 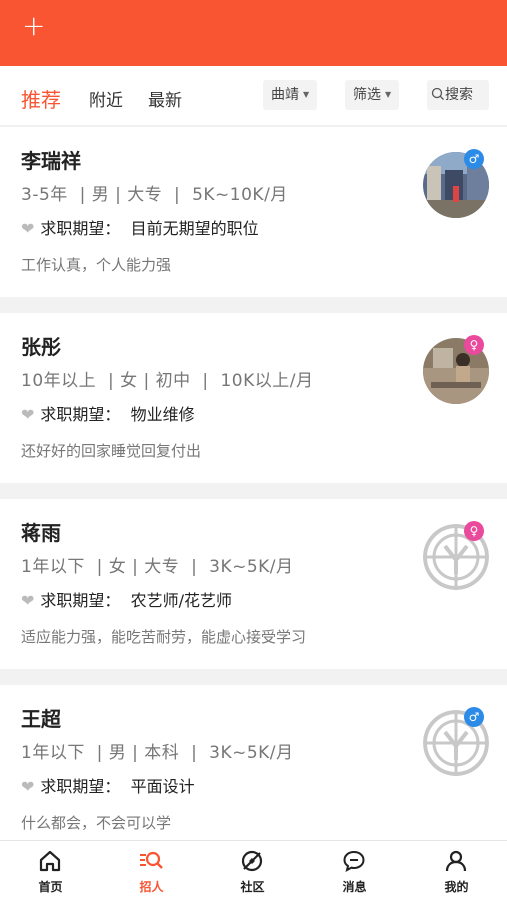 I want to click on filter-label: 筛选, so click(x=367, y=95).